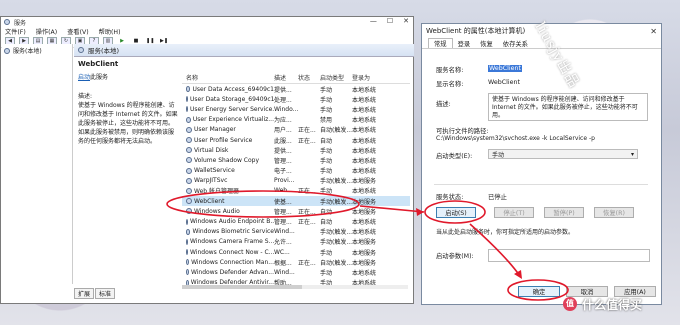 This screenshot has width=680, height=325. I want to click on arrow-head, so click(420, 212).